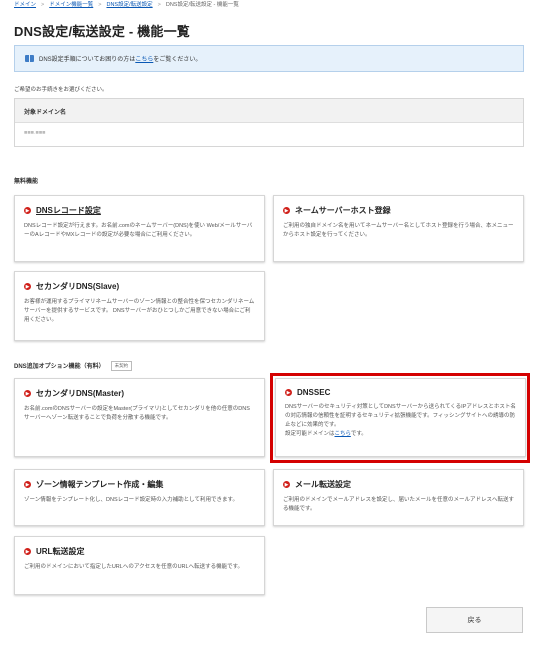 The height and width of the screenshot is (650, 542). I want to click on book-icon, so click(29, 58).